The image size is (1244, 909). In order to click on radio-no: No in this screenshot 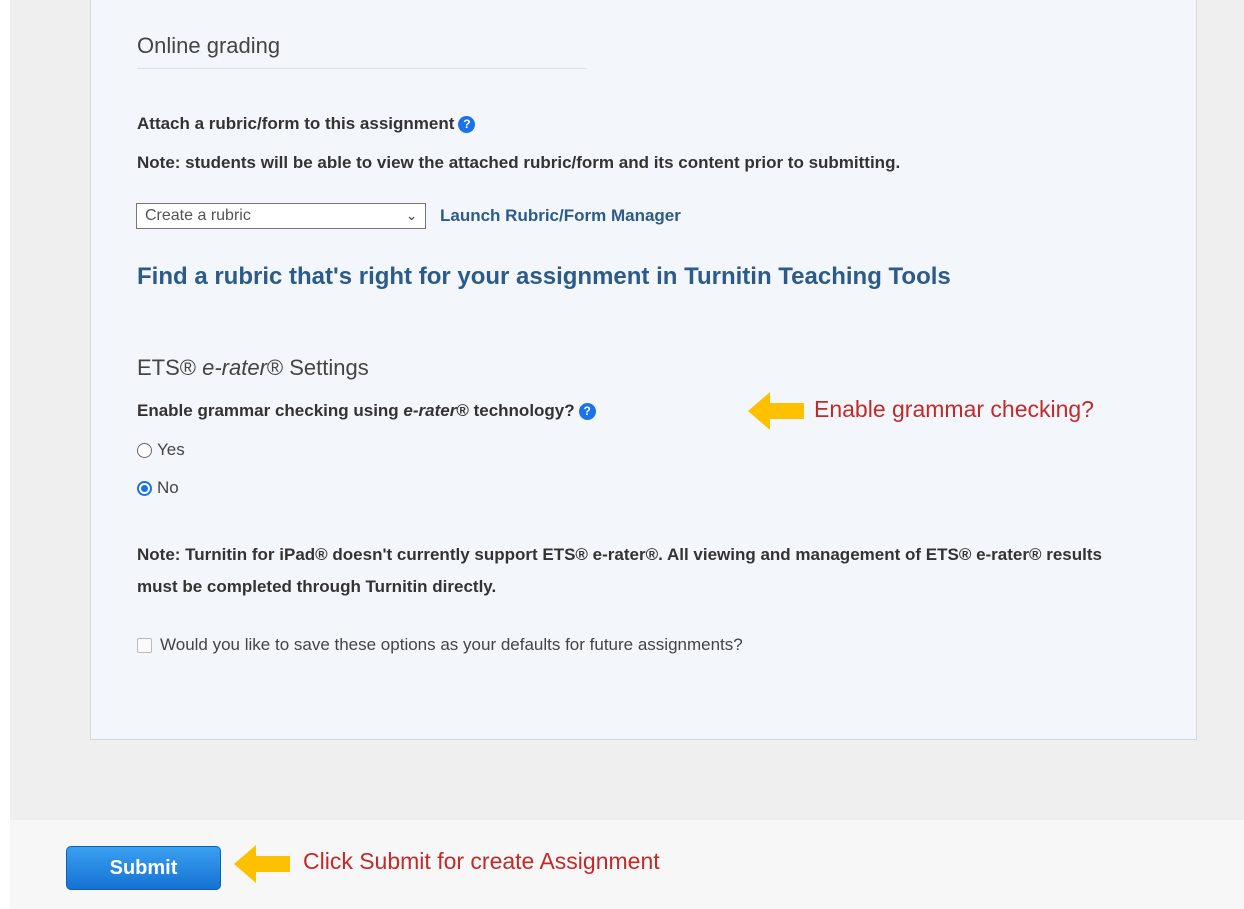, I will do `click(158, 488)`.